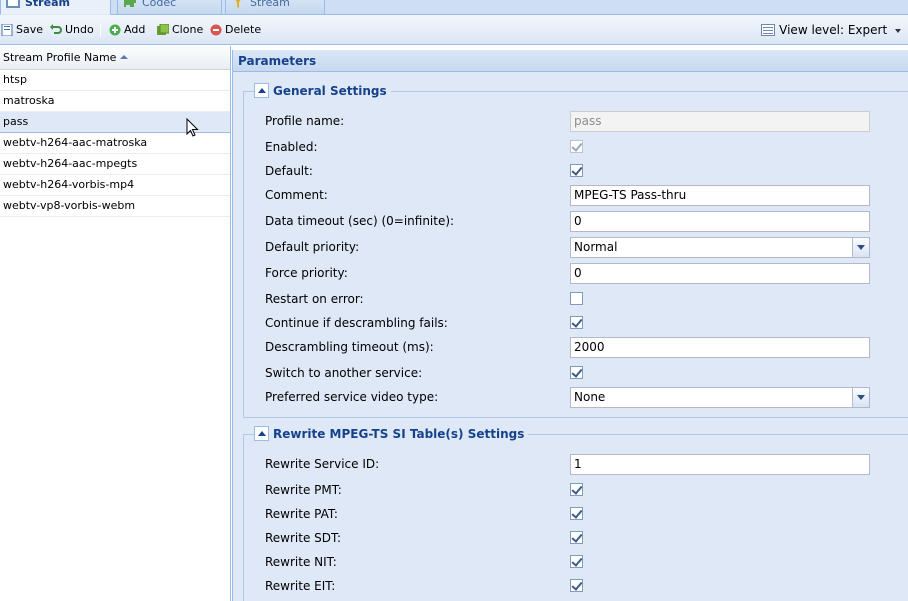 This screenshot has width=908, height=601. I want to click on rewrite-nit-checkbox, so click(576, 561).